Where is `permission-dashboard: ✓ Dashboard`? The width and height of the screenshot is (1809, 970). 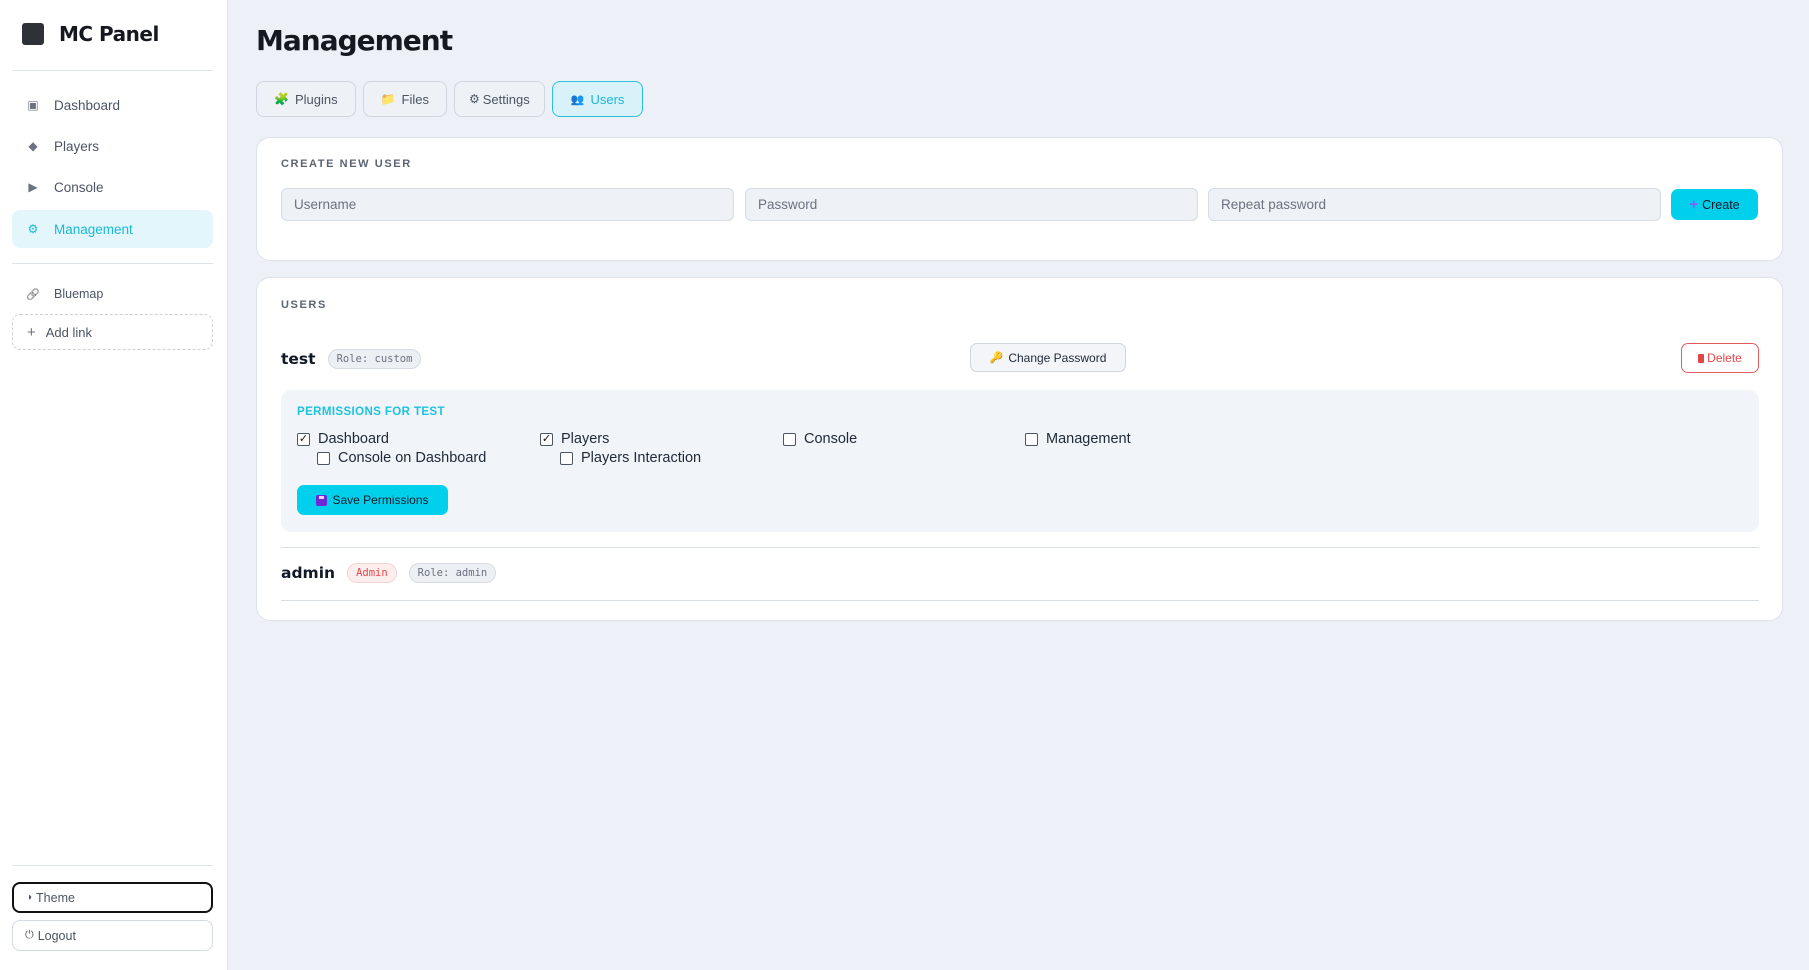 permission-dashboard: ✓ Dashboard is located at coordinates (343, 439).